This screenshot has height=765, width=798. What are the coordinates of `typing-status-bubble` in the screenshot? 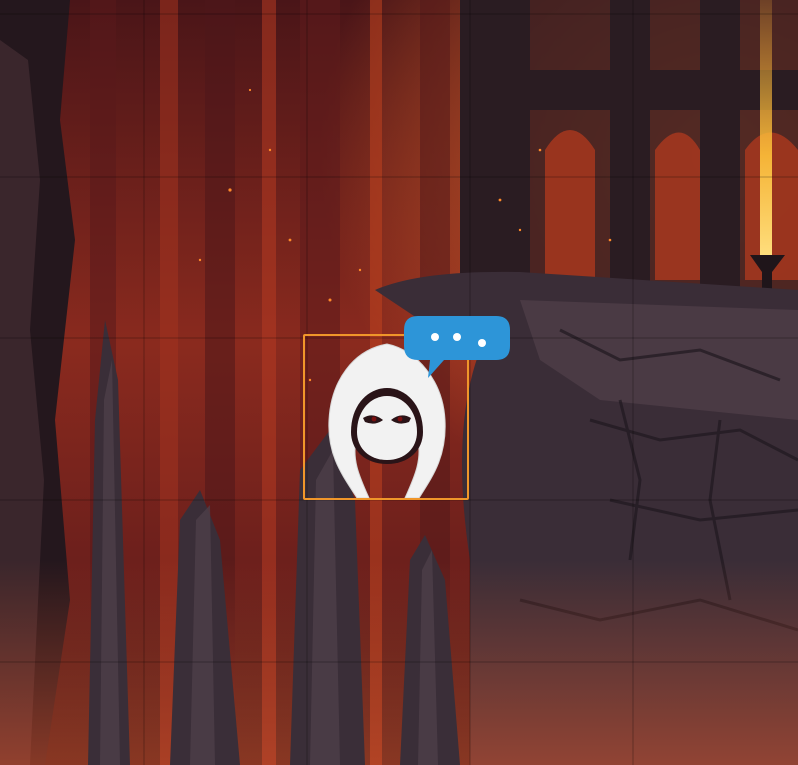 It's located at (457, 352).